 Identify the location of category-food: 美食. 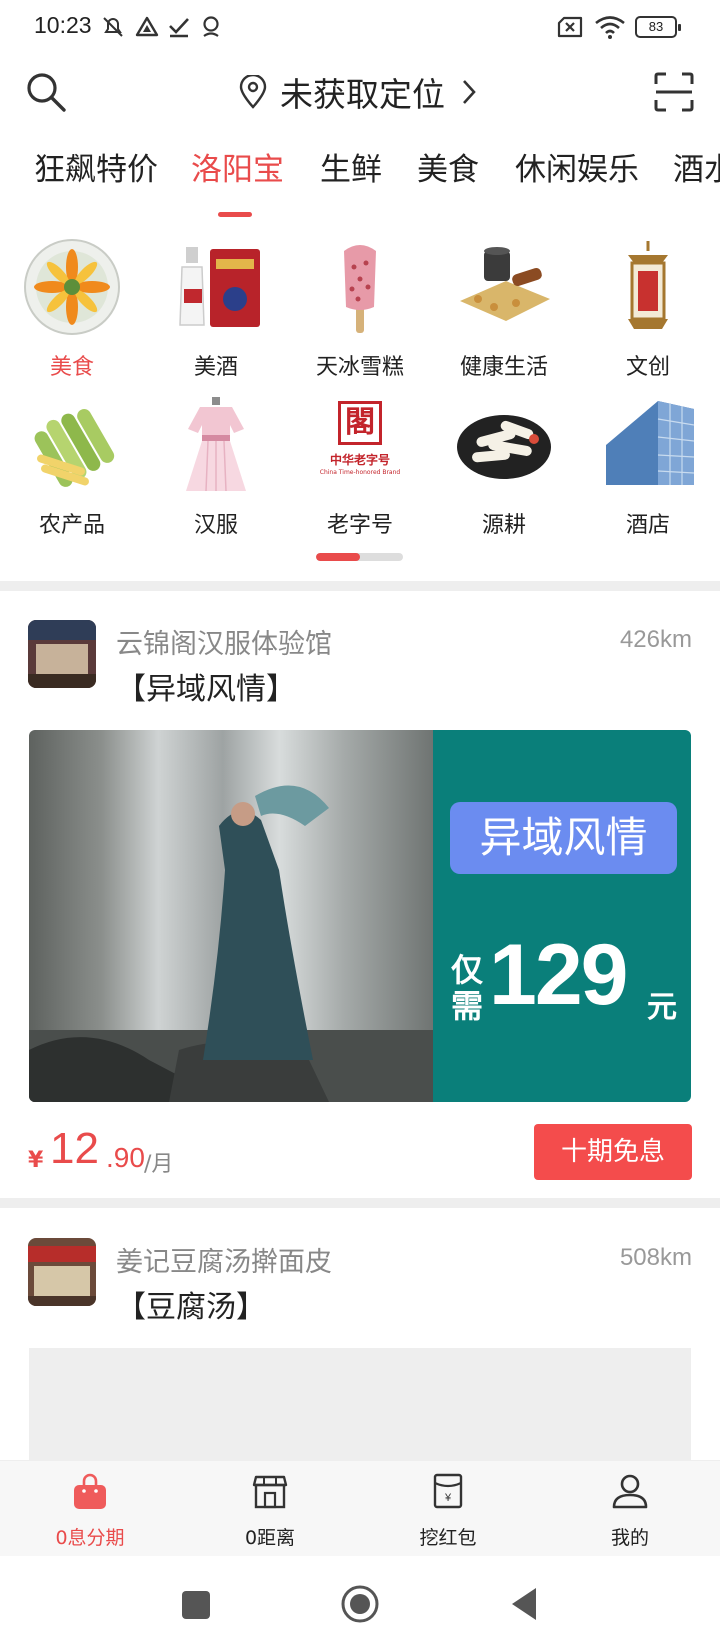
(72, 309).